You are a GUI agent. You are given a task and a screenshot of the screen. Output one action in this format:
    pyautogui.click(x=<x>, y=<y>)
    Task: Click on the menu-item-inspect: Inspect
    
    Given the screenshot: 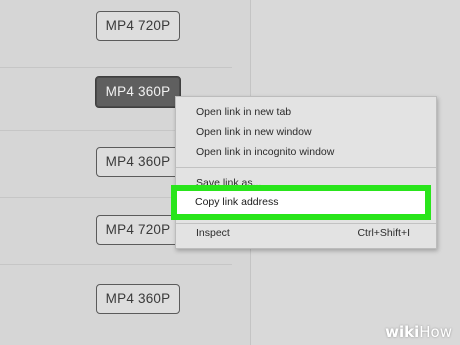 What is the action you would take?
    pyautogui.click(x=213, y=233)
    